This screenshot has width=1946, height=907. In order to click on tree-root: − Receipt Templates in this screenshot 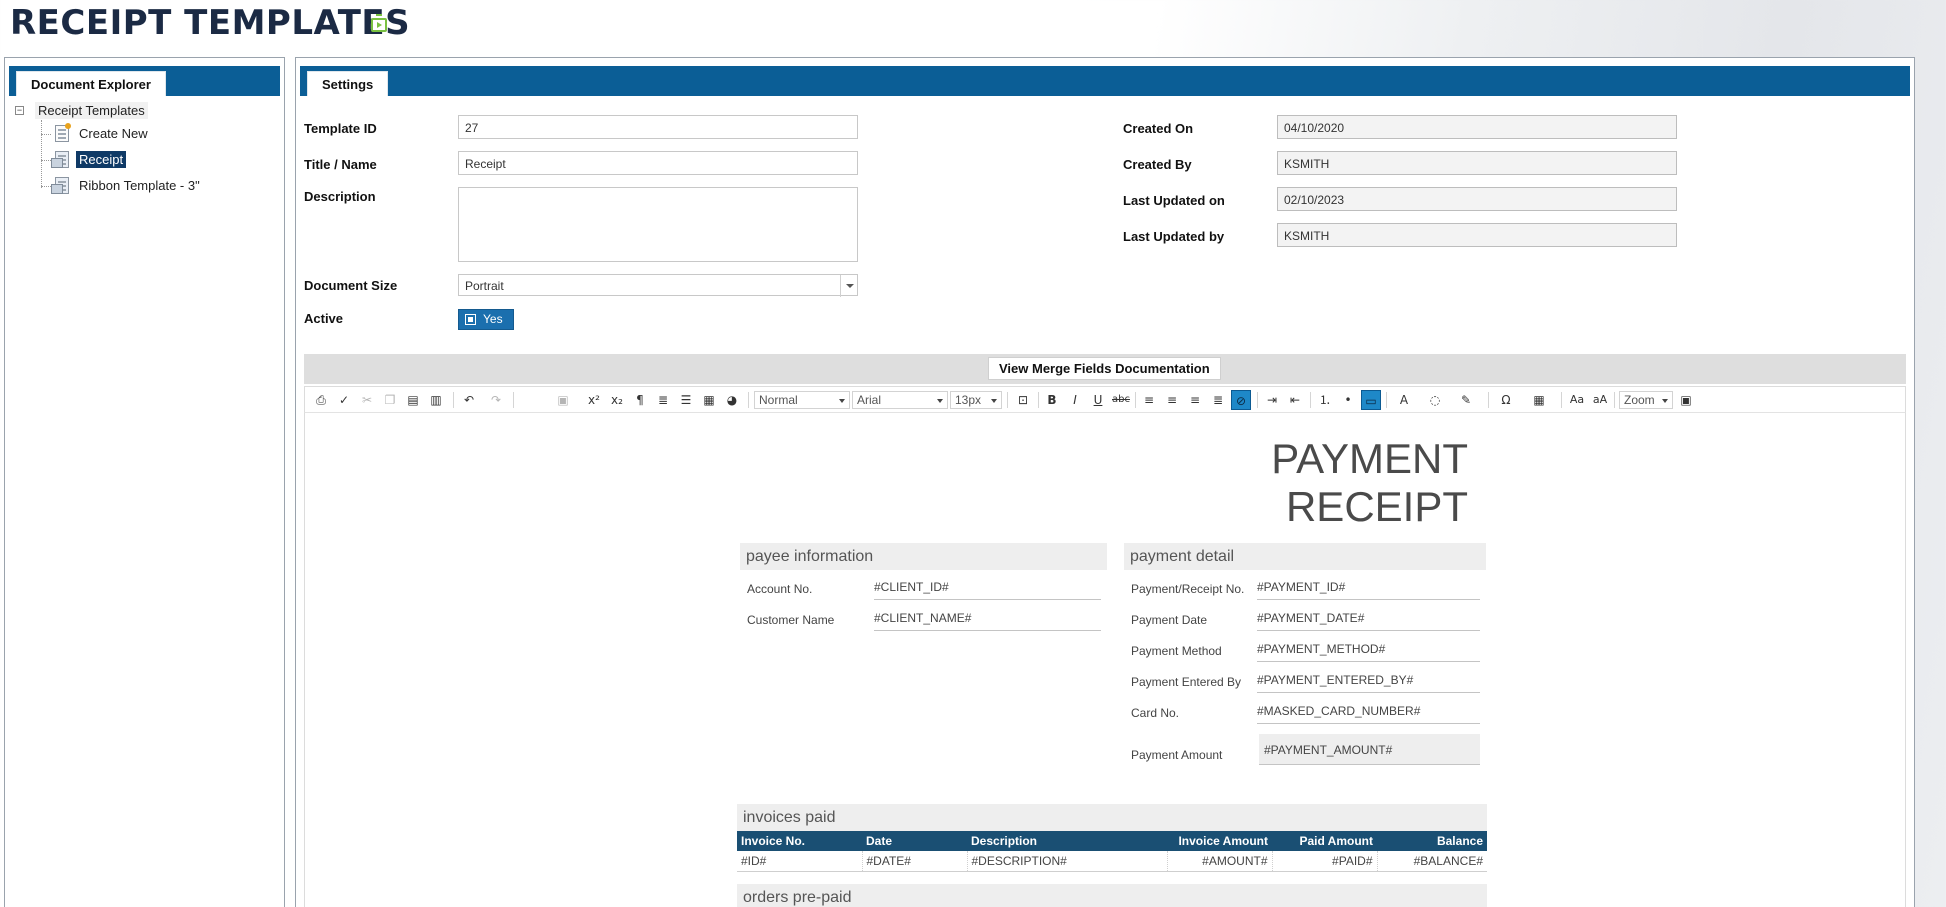, I will do `click(146, 111)`.